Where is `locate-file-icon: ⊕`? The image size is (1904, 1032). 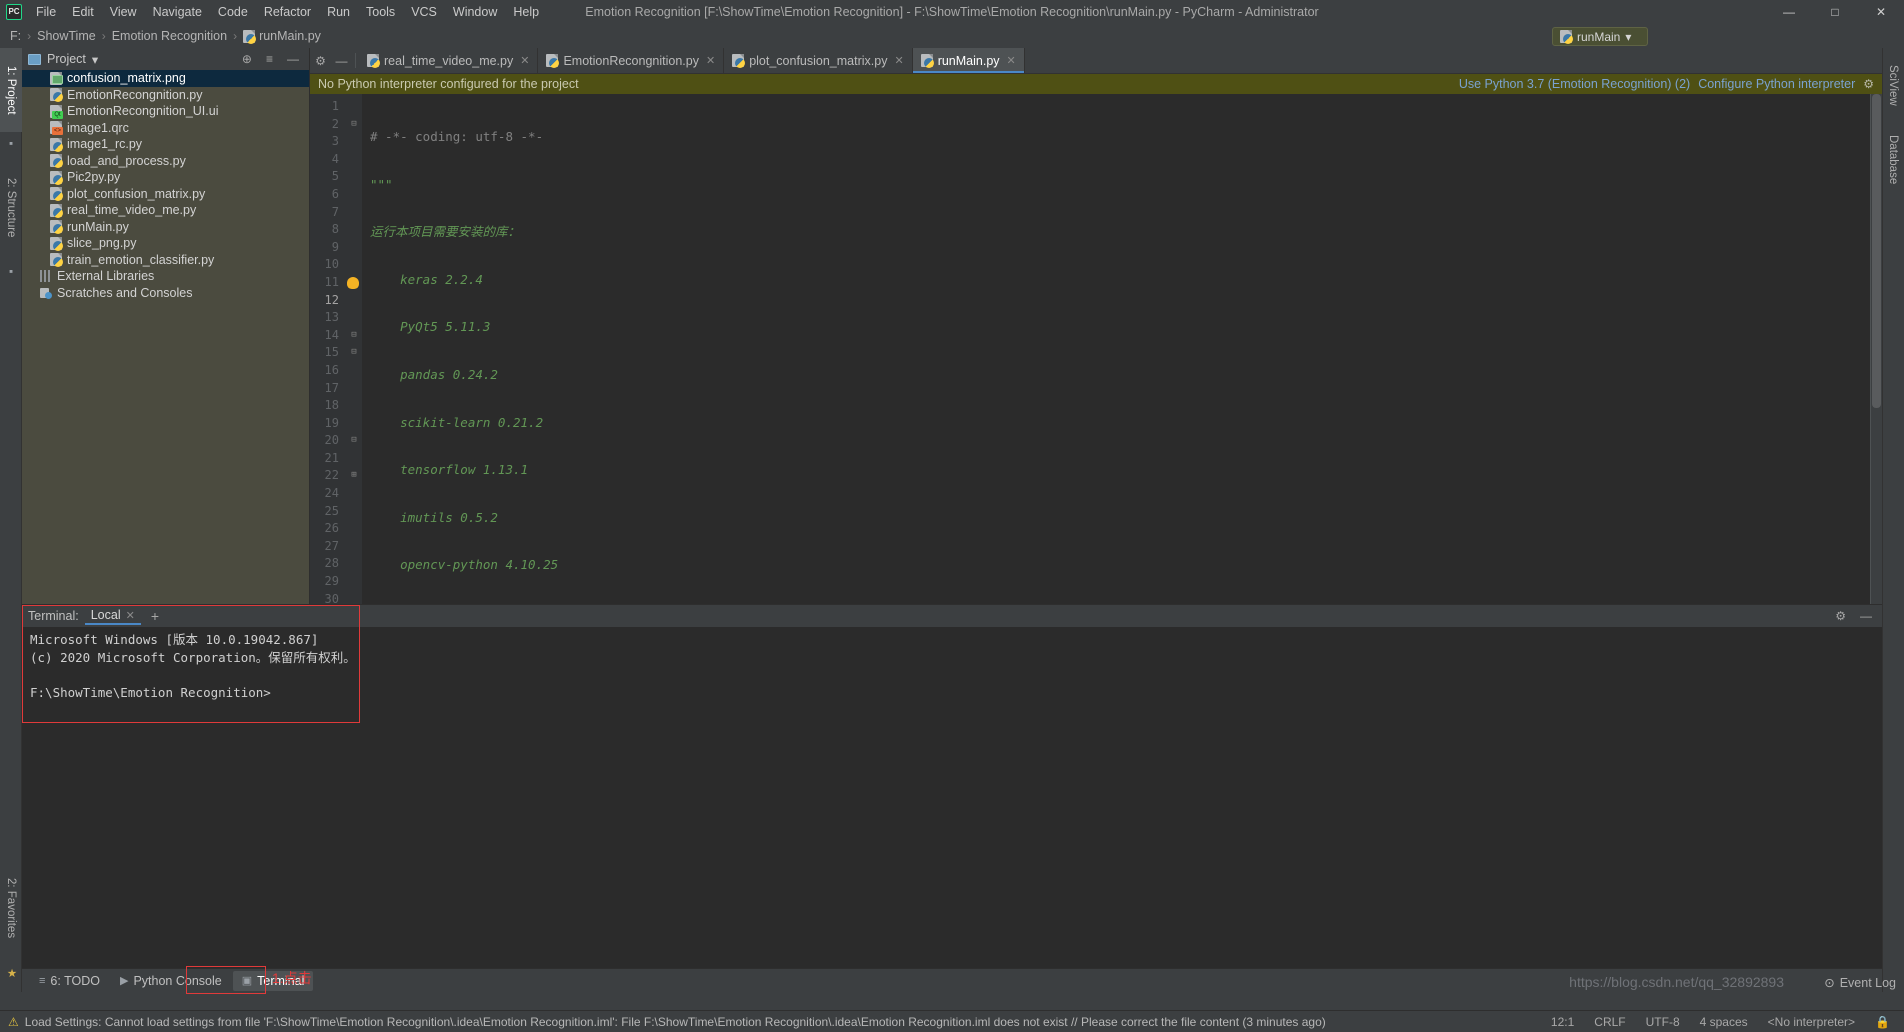 locate-file-icon: ⊕ is located at coordinates (247, 59).